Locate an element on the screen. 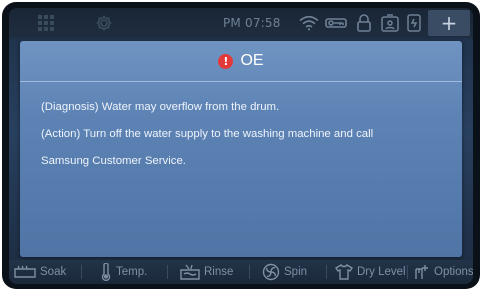 This screenshot has height=291, width=482. smart-control-icon is located at coordinates (414, 23).